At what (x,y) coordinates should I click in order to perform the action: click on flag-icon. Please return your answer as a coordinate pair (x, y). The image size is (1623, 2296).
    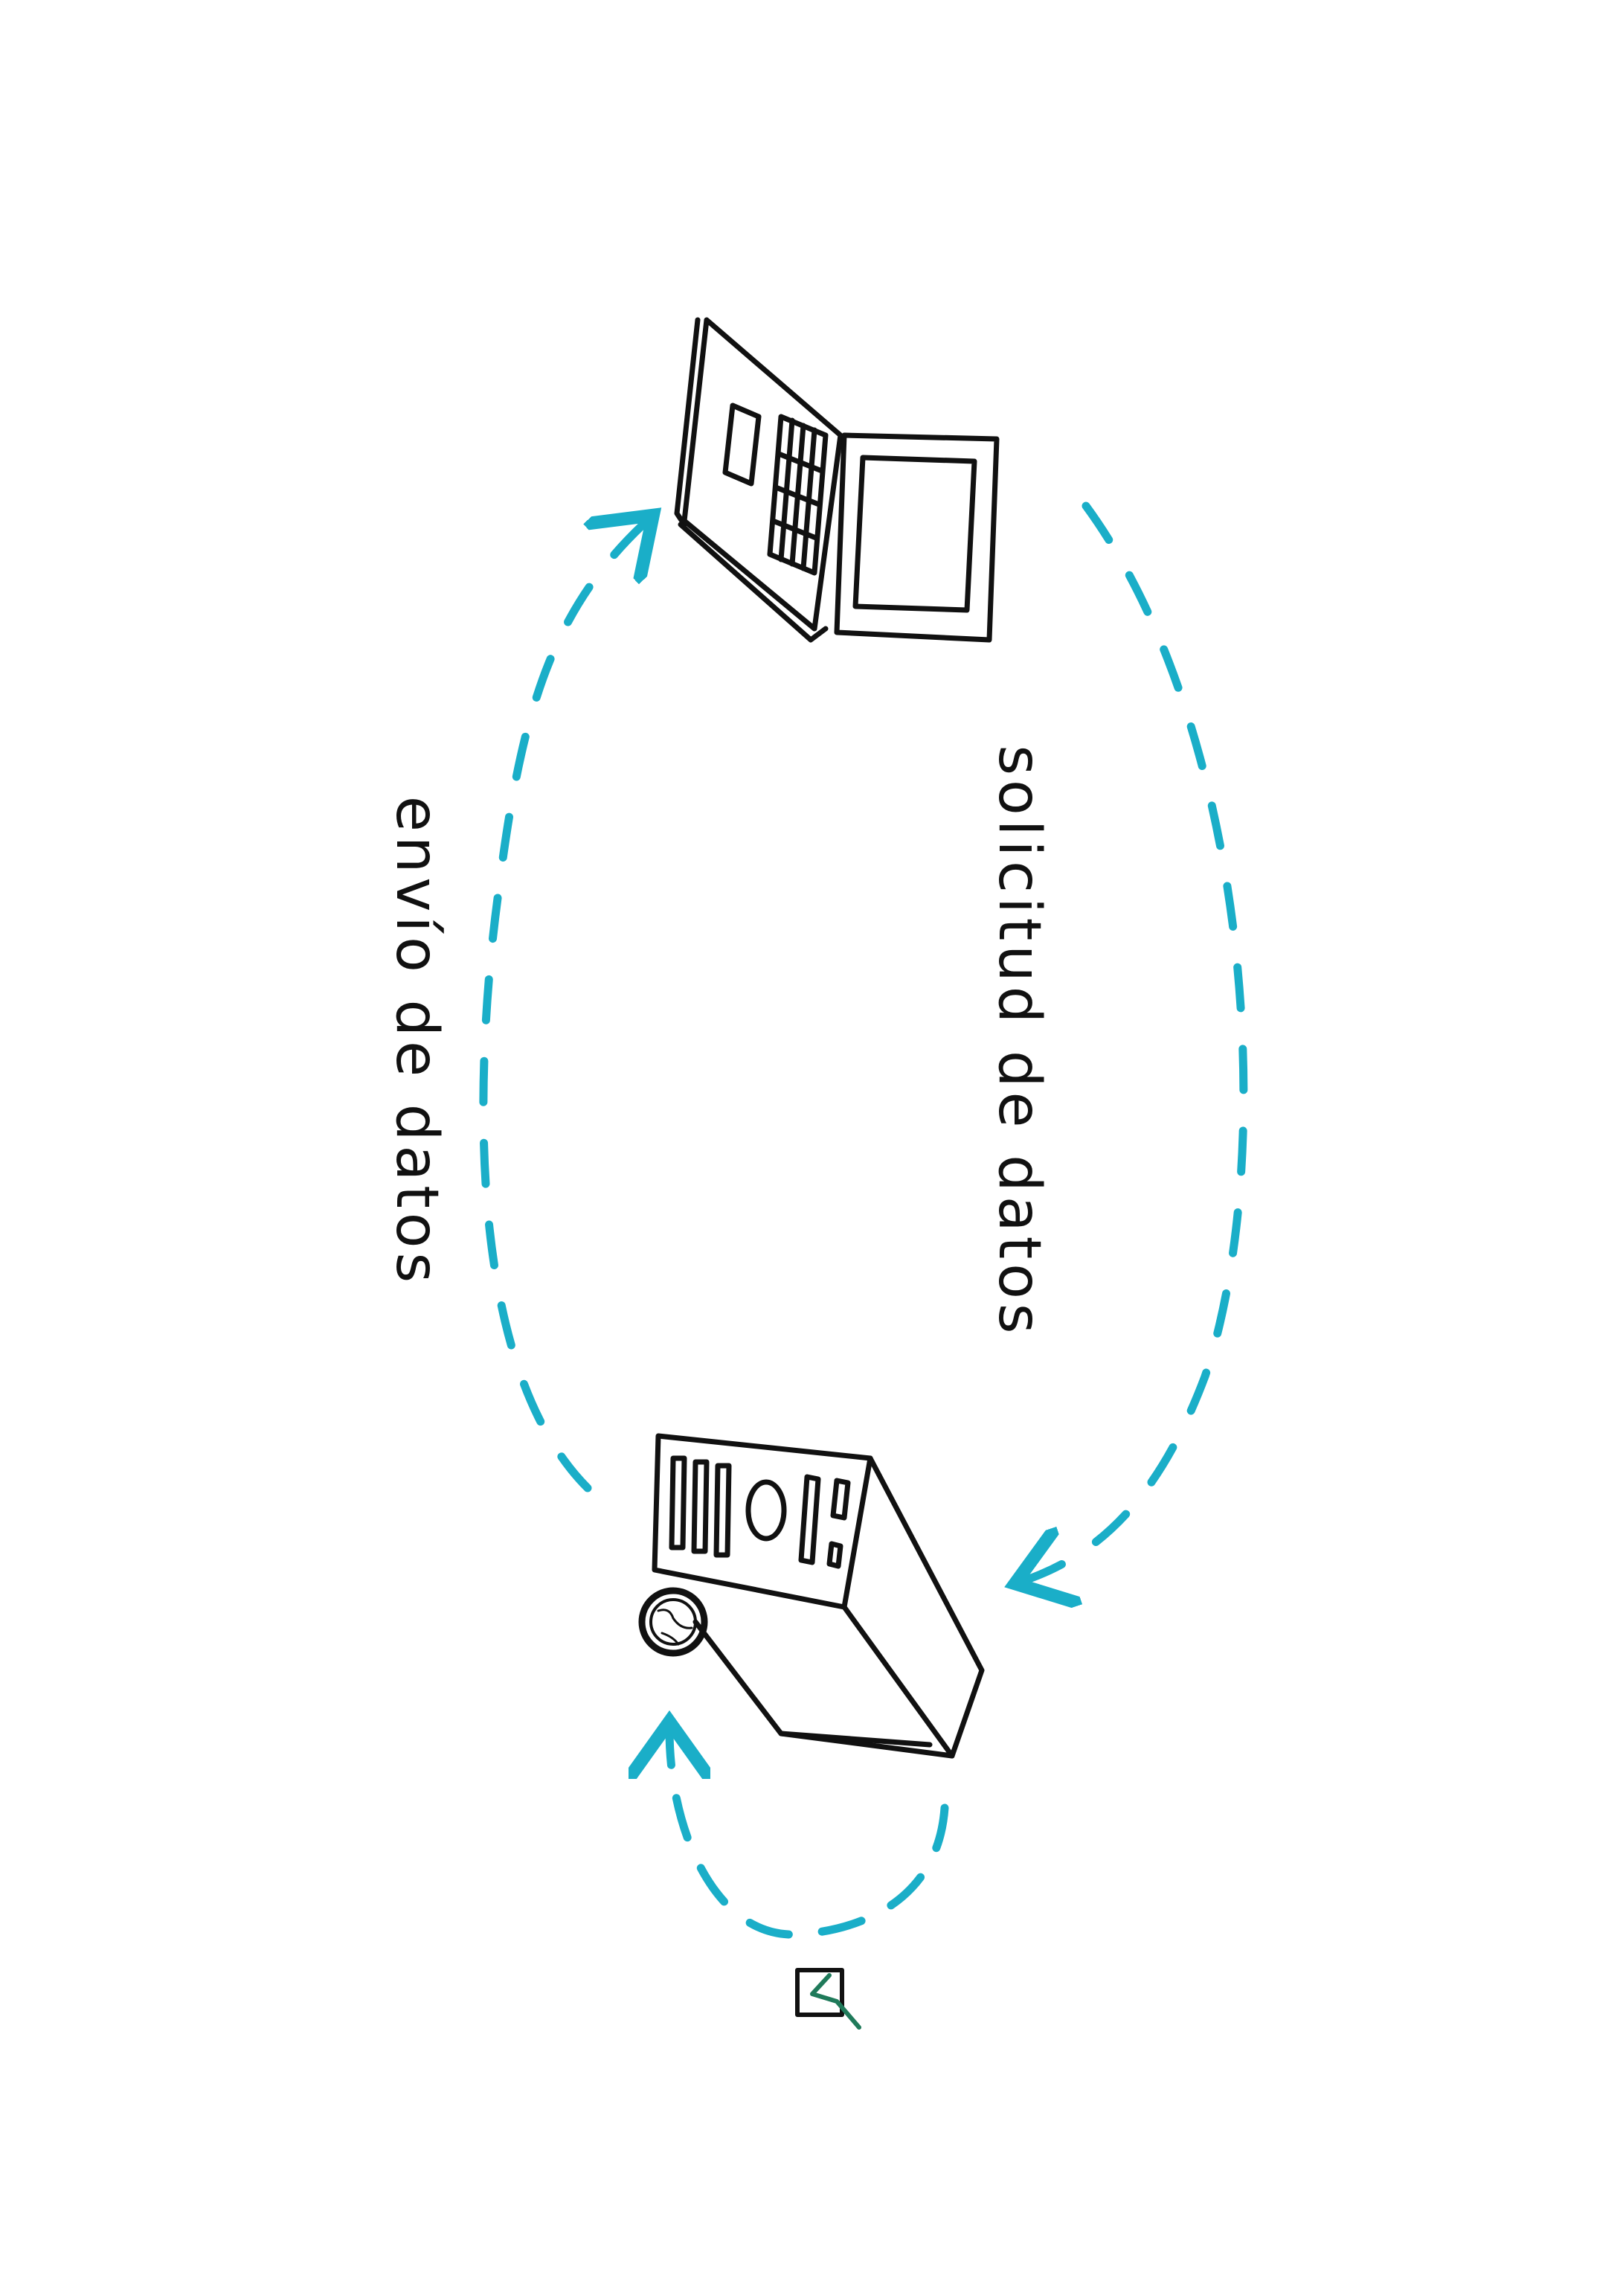
    Looking at the image, I should click on (828, 1999).